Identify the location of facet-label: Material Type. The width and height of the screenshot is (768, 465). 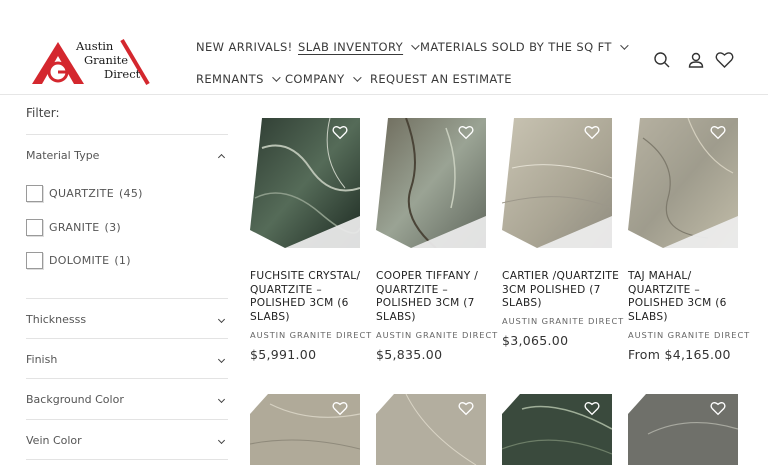
(63, 155).